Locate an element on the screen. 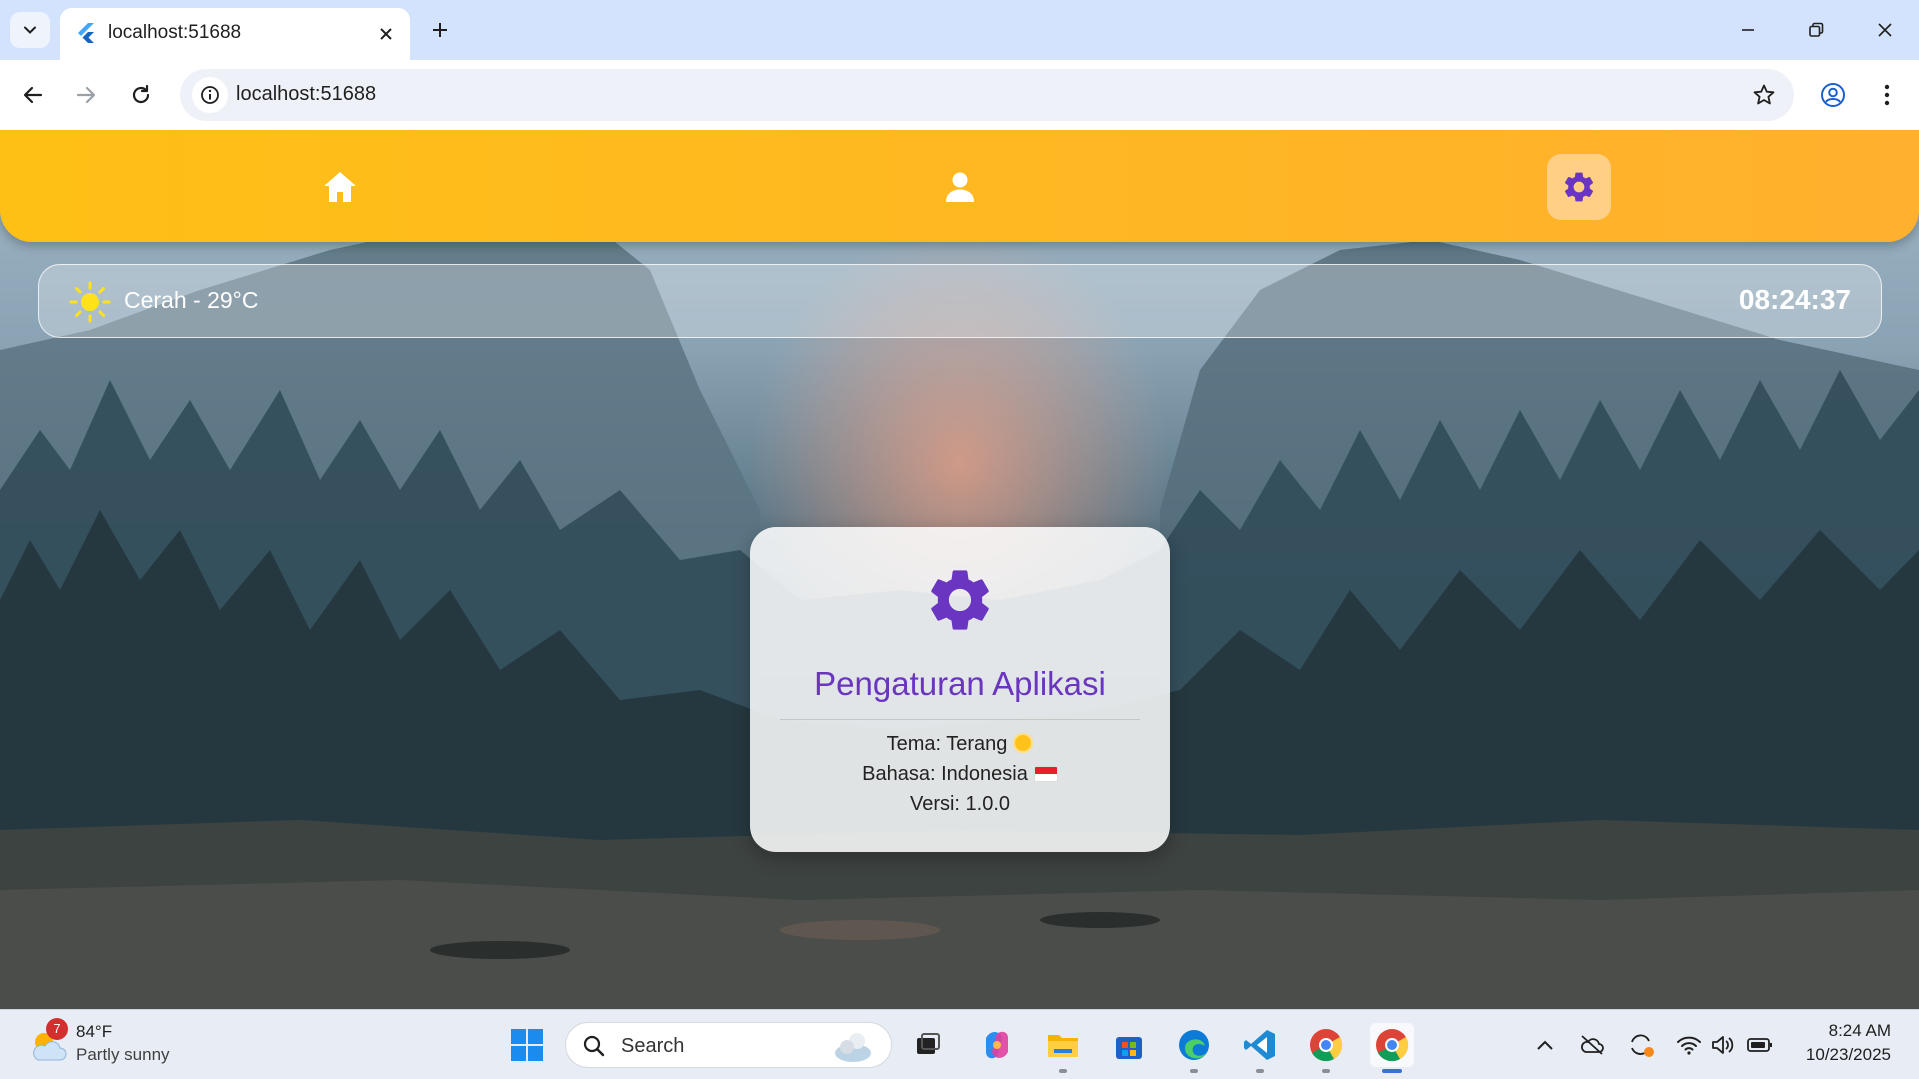  tab-close-button is located at coordinates (386, 34).